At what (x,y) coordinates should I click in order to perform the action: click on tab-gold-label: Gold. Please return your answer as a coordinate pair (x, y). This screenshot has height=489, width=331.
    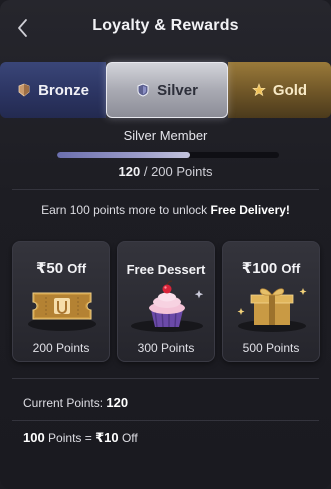
    Looking at the image, I should click on (290, 90).